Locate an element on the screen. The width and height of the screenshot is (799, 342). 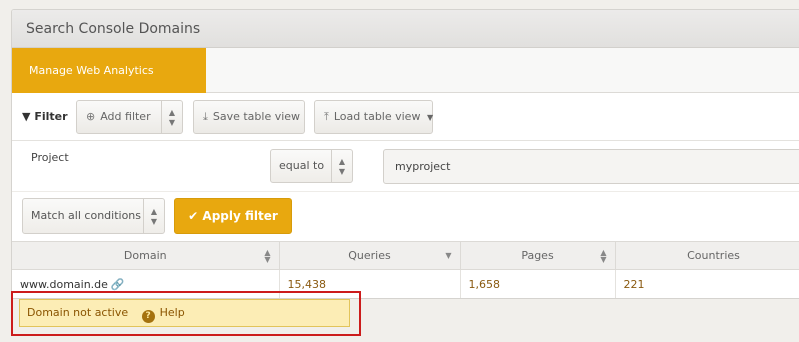
column-header-domain: Domain ▲ ▼ is located at coordinates (146, 255).